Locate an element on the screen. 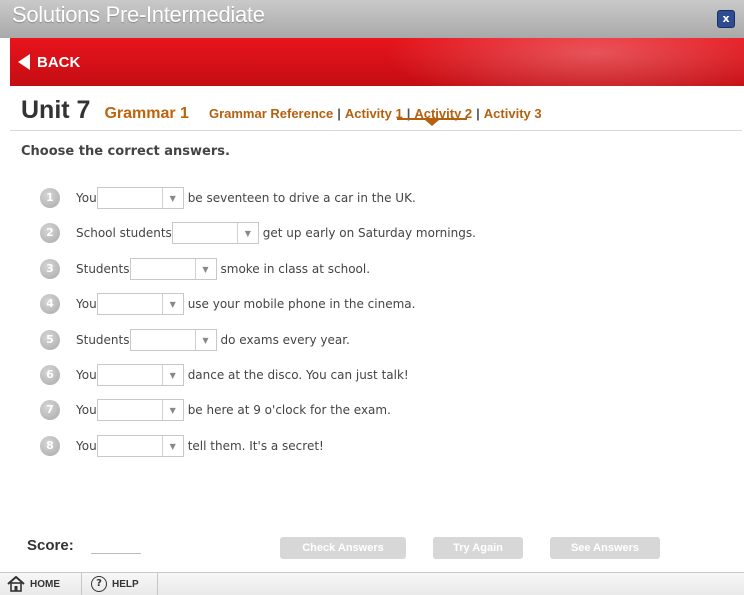 Image resolution: width=744 pixels, height=595 pixels. help-label: HELP is located at coordinates (125, 584).